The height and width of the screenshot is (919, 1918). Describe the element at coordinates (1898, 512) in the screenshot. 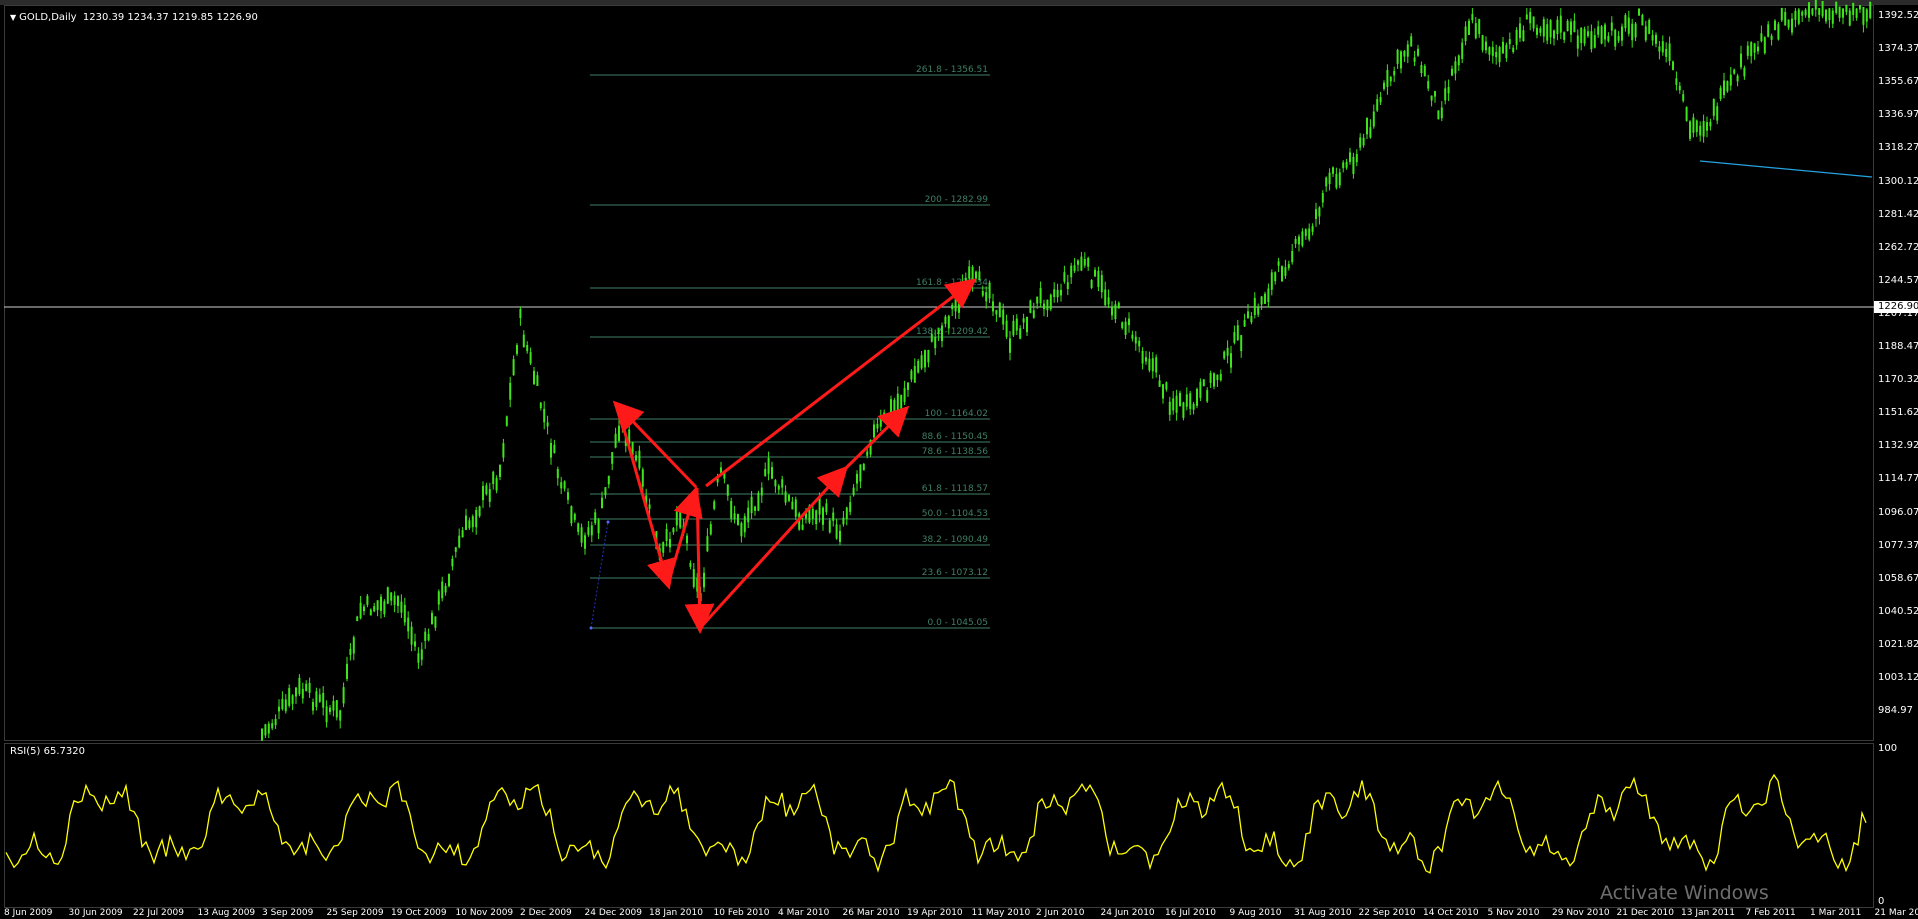

I see `price-axis-label: 1096.07` at that location.